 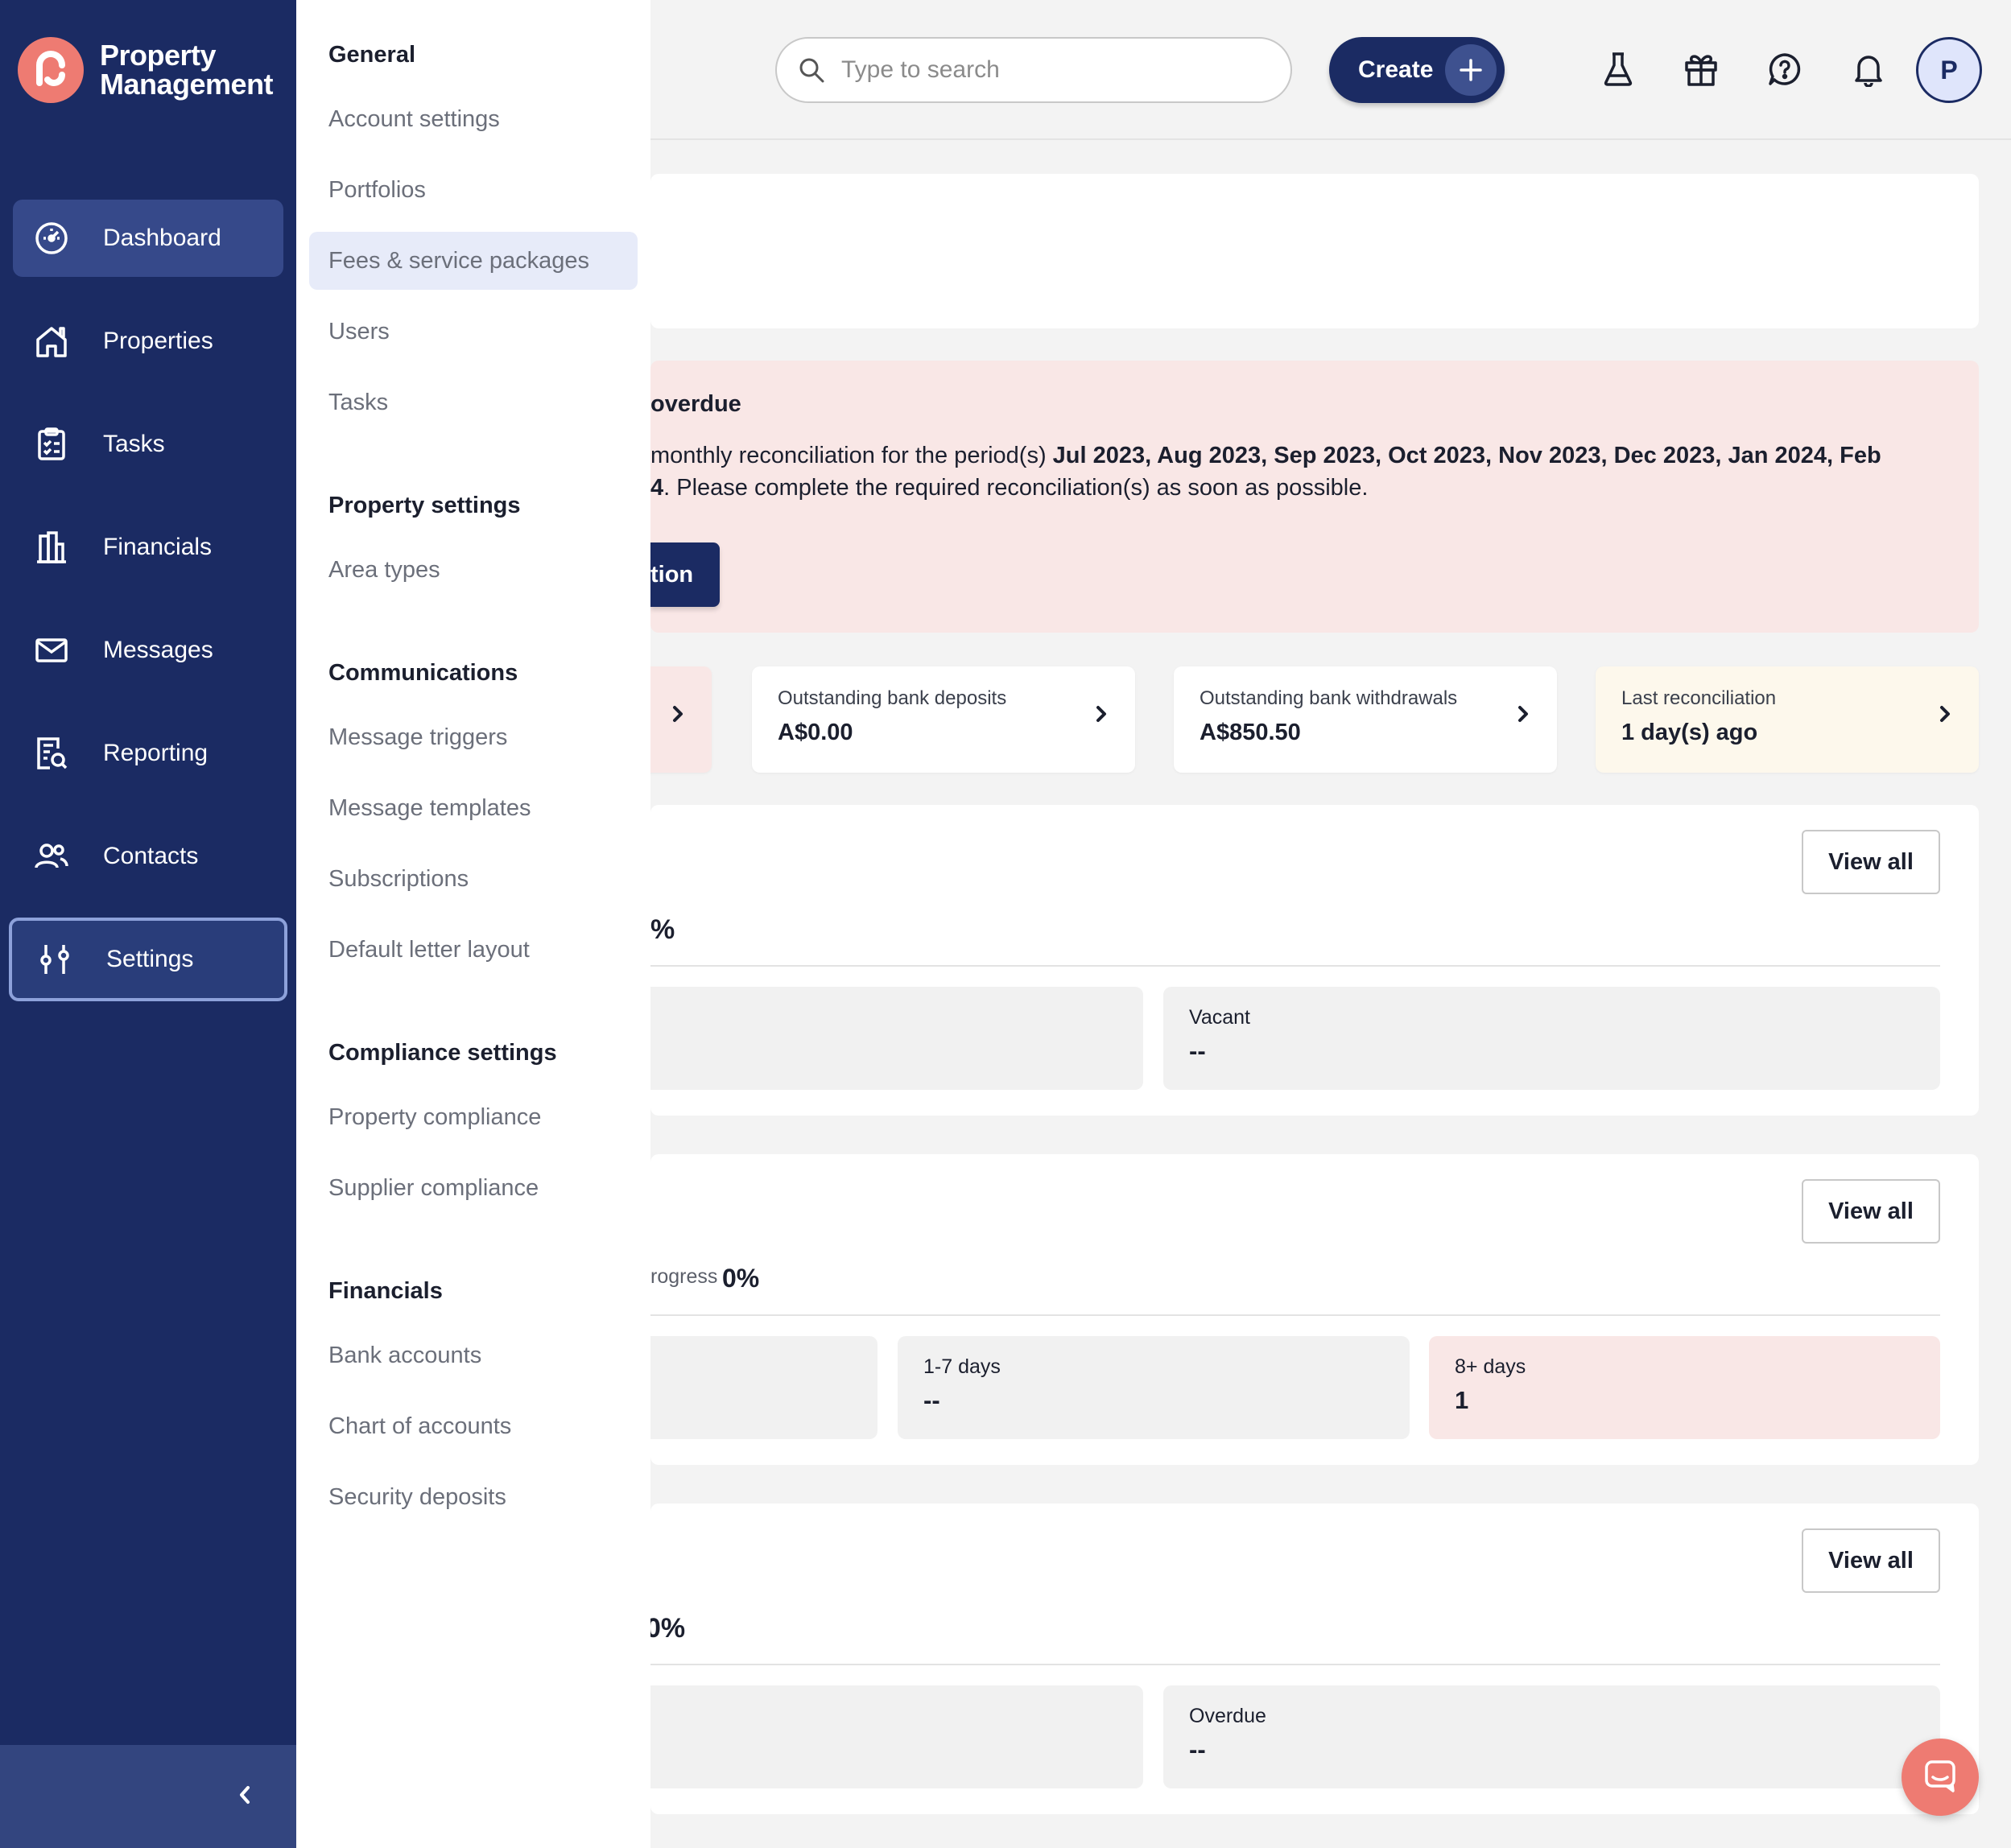 I want to click on nav-item-settings: Settings, so click(x=148, y=959).